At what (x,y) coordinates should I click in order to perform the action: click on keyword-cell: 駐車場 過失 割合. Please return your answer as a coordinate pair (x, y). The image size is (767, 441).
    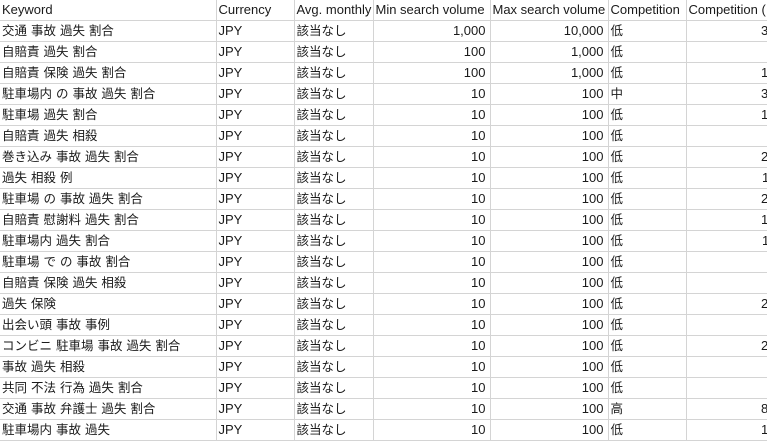
    Looking at the image, I should click on (108, 115).